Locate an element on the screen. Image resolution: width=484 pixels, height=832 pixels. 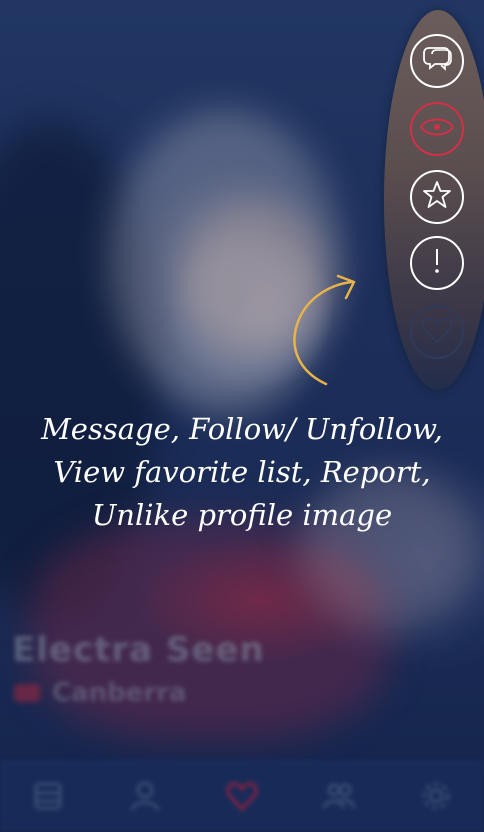
unlike-profile-image-button is located at coordinates (437, 332).